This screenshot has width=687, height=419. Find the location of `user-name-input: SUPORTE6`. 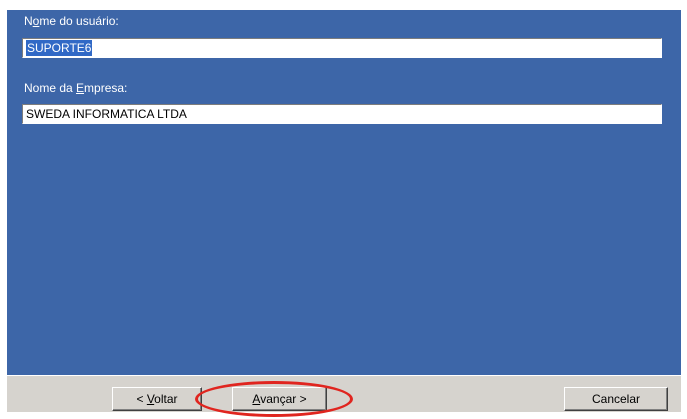

user-name-input: SUPORTE6 is located at coordinates (342, 48).